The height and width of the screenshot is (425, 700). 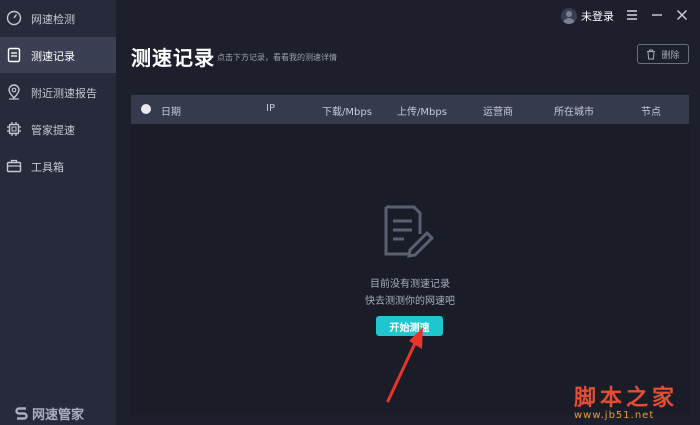 I want to click on watermark-title: 脚本之家, so click(x=626, y=398).